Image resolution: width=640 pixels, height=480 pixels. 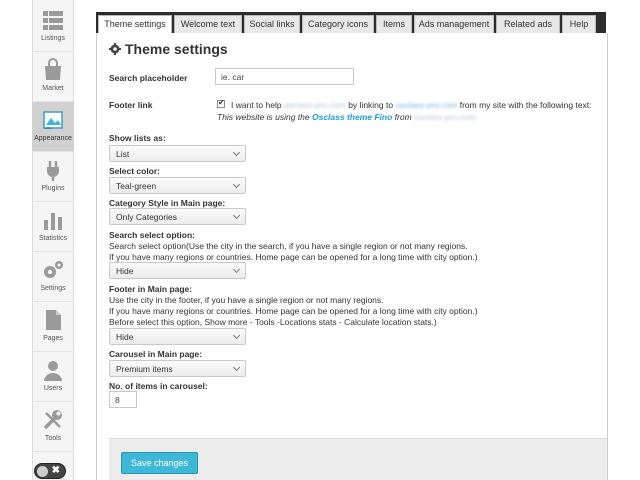 I want to click on search-select-value: Hide, so click(x=125, y=271).